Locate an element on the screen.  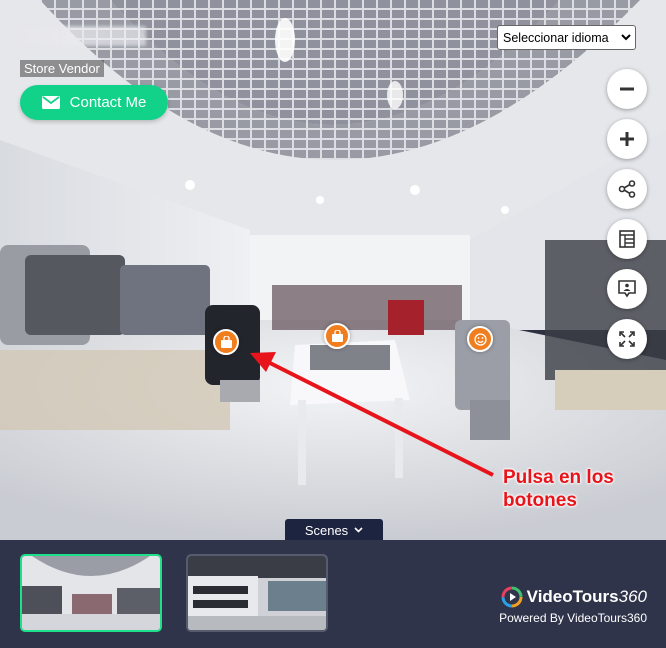
language-select: Seleccionar idioma is located at coordinates (566, 37).